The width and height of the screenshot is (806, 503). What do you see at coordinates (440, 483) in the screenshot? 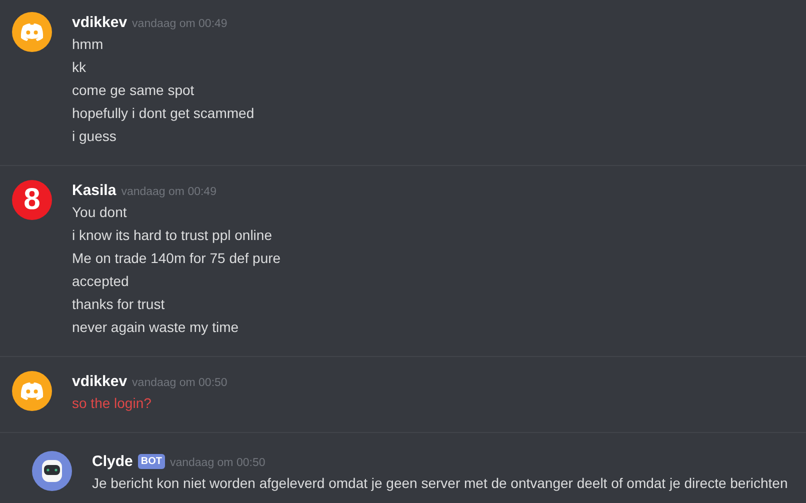
I see `message-text: Je bericht kon niet worden afgeleverd omdat je geen server met de ontvanger deelt of omdat je directe berichten` at bounding box center [440, 483].